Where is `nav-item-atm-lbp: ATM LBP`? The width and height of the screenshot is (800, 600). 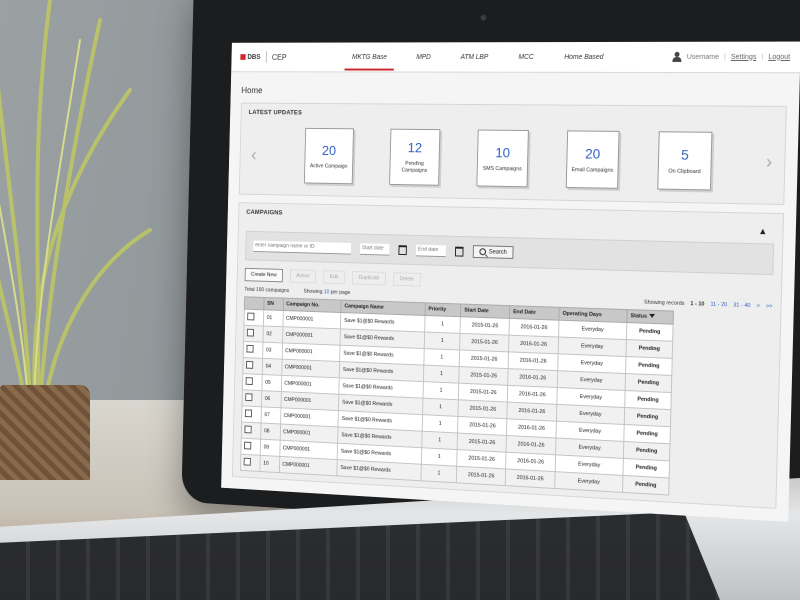
nav-item-atm-lbp: ATM LBP is located at coordinates (474, 57).